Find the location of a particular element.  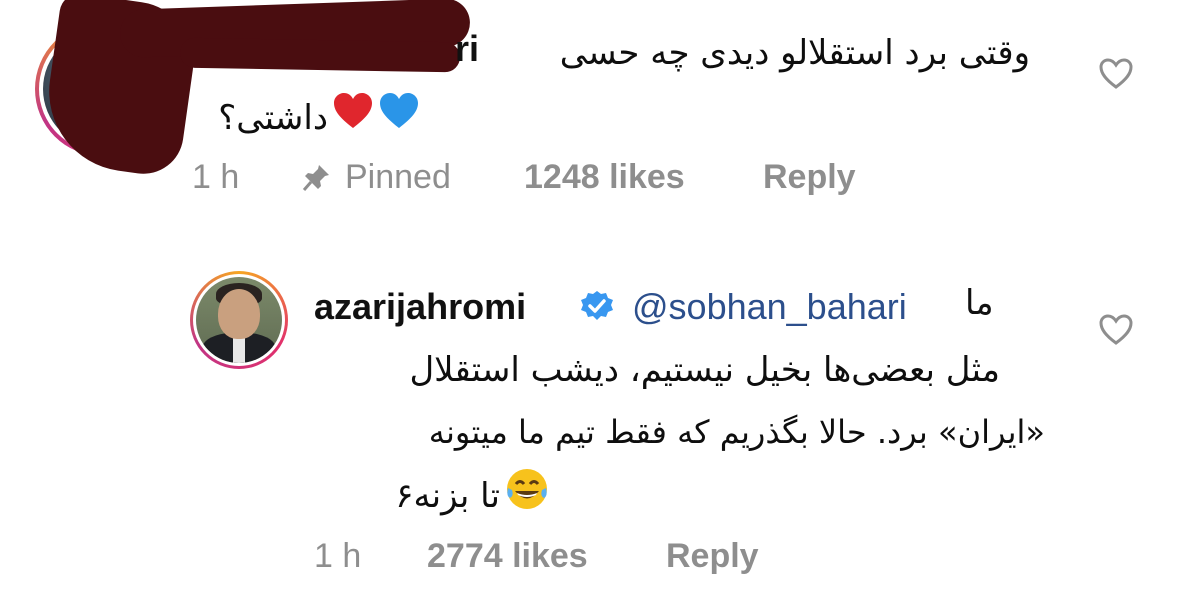

likes-count-1: 1248 likes is located at coordinates (604, 177).